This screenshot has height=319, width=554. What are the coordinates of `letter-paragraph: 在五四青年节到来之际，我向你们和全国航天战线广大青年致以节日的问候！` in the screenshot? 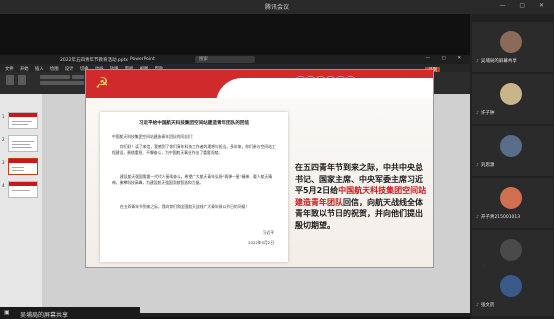 It's located at (185, 206).